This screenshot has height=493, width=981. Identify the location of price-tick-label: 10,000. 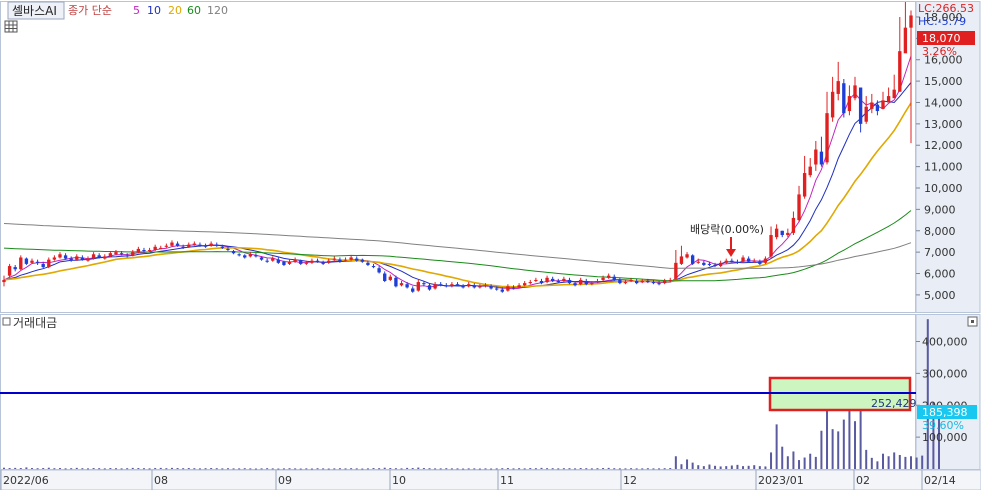
(943, 188).